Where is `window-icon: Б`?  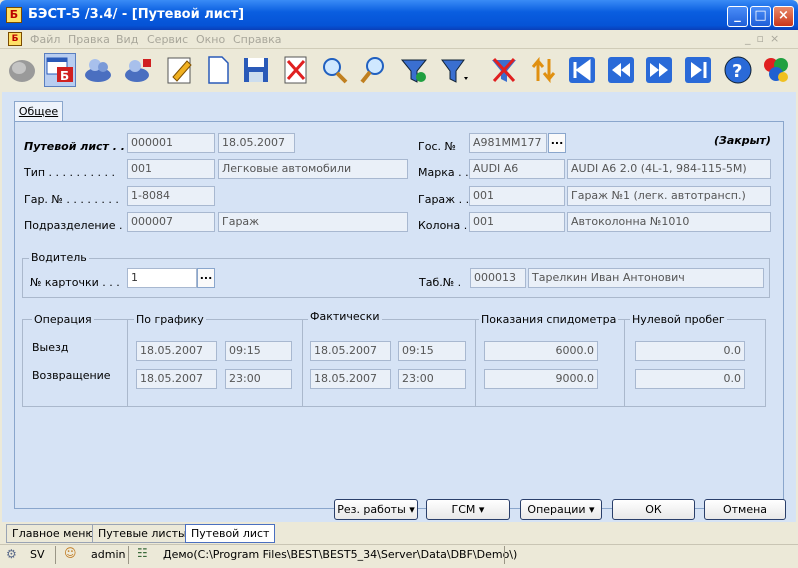 window-icon: Б is located at coordinates (60, 70).